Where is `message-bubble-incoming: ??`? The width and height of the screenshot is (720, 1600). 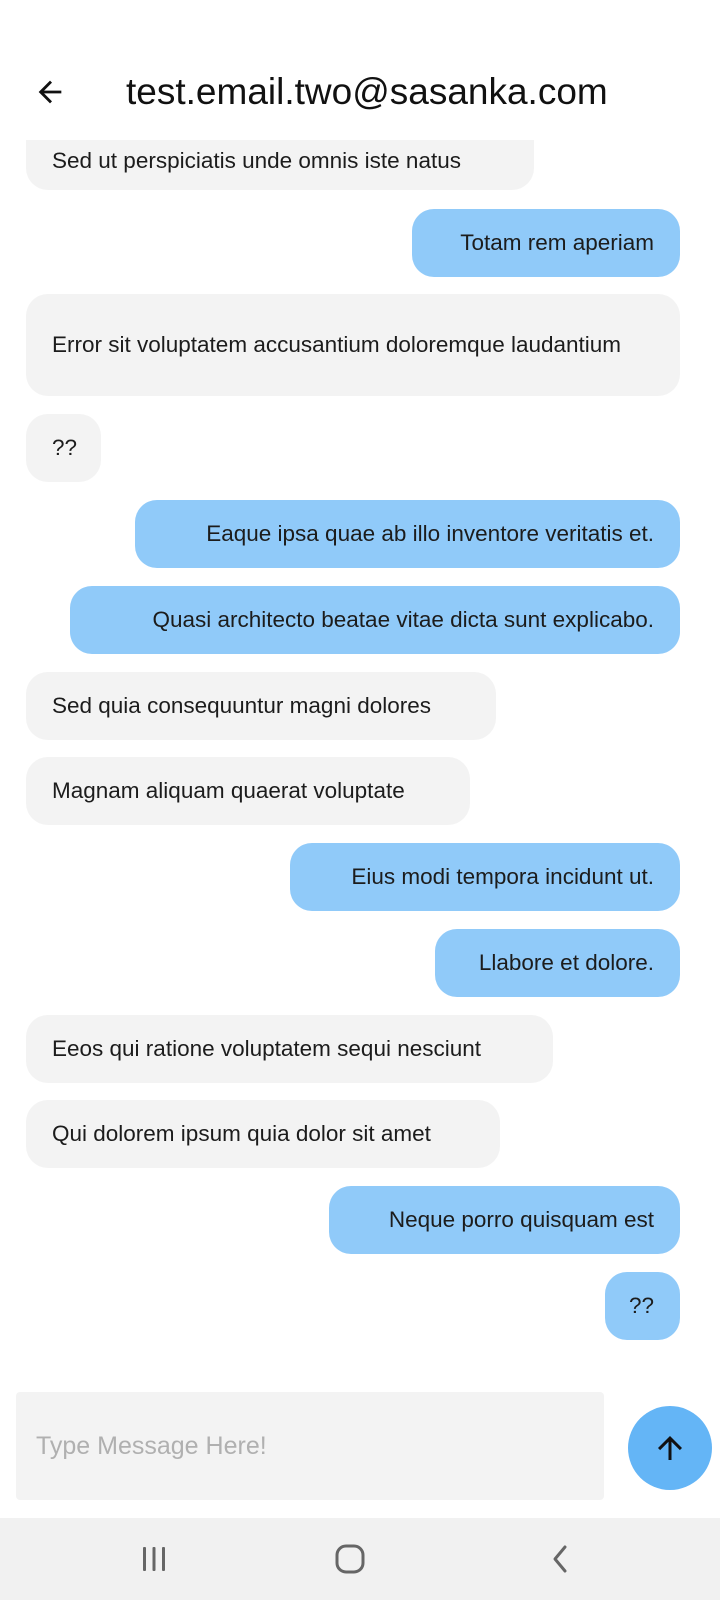
message-bubble-incoming: ?? is located at coordinates (63, 448).